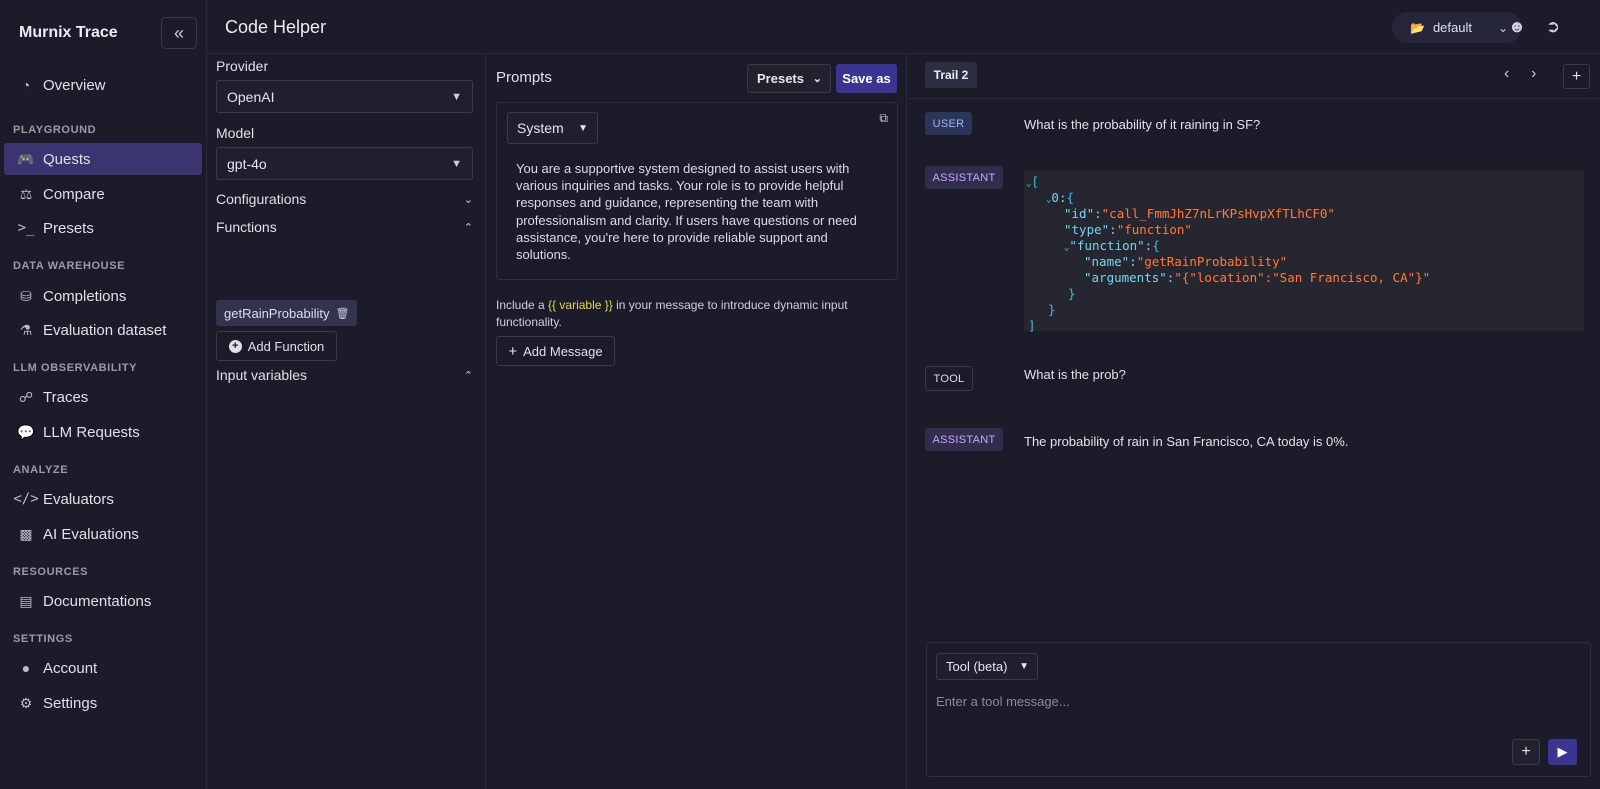  What do you see at coordinates (26, 228) in the screenshot?
I see `terminal-icon: >_` at bounding box center [26, 228].